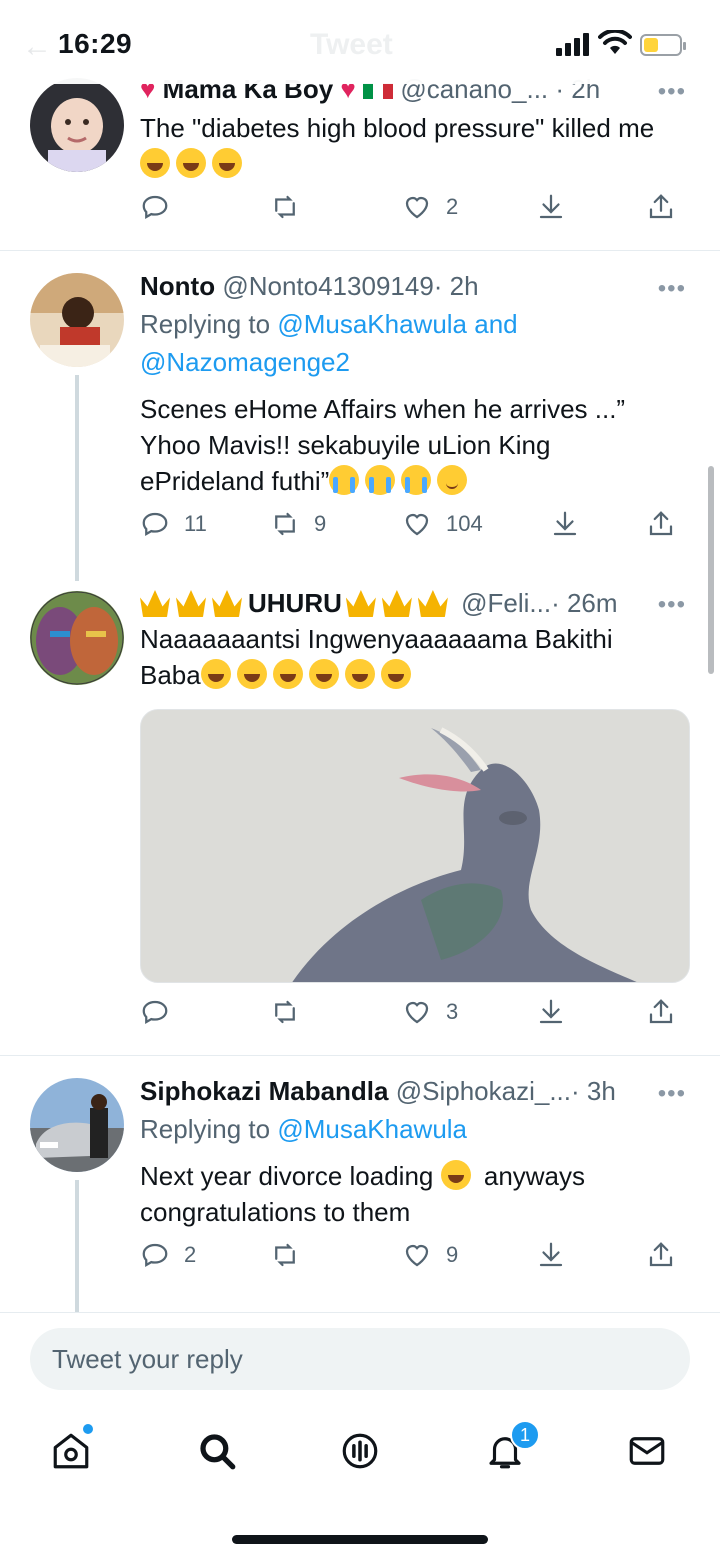  Describe the element at coordinates (264, 1091) in the screenshot. I see `display-name: Siphokazi Mabandla` at that location.